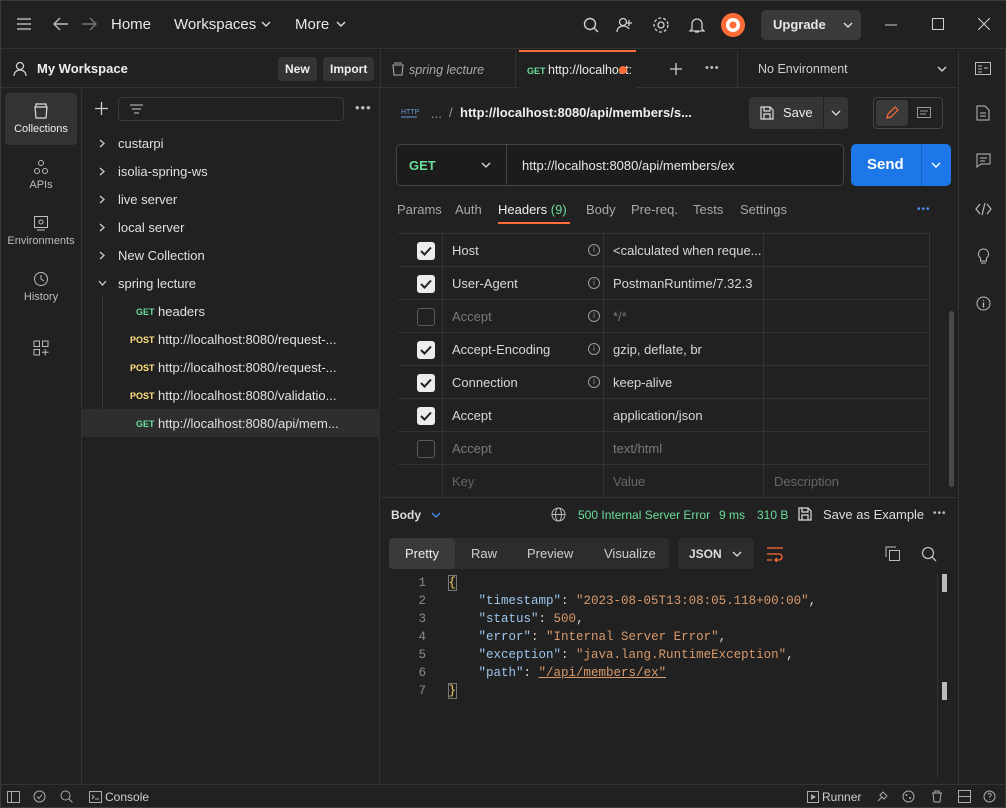 This screenshot has width=1006, height=808. Describe the element at coordinates (485, 382) in the screenshot. I see `header-key: Connection` at that location.